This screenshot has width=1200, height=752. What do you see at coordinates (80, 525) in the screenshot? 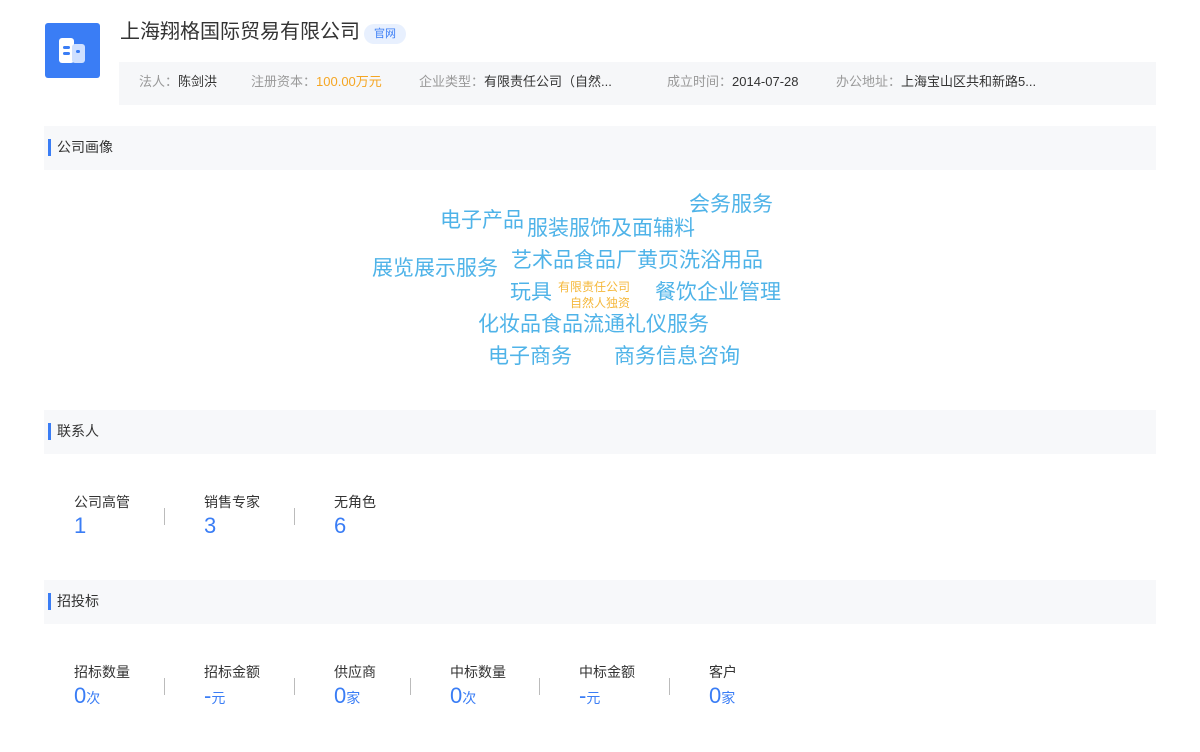
I see `stat-value: 1` at bounding box center [80, 525].